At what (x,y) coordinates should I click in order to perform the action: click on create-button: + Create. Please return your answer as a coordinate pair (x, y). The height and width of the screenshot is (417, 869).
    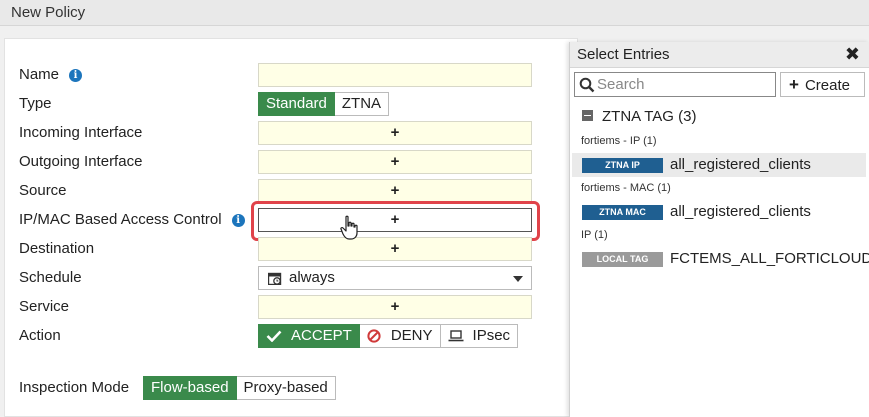
    Looking at the image, I should click on (822, 84).